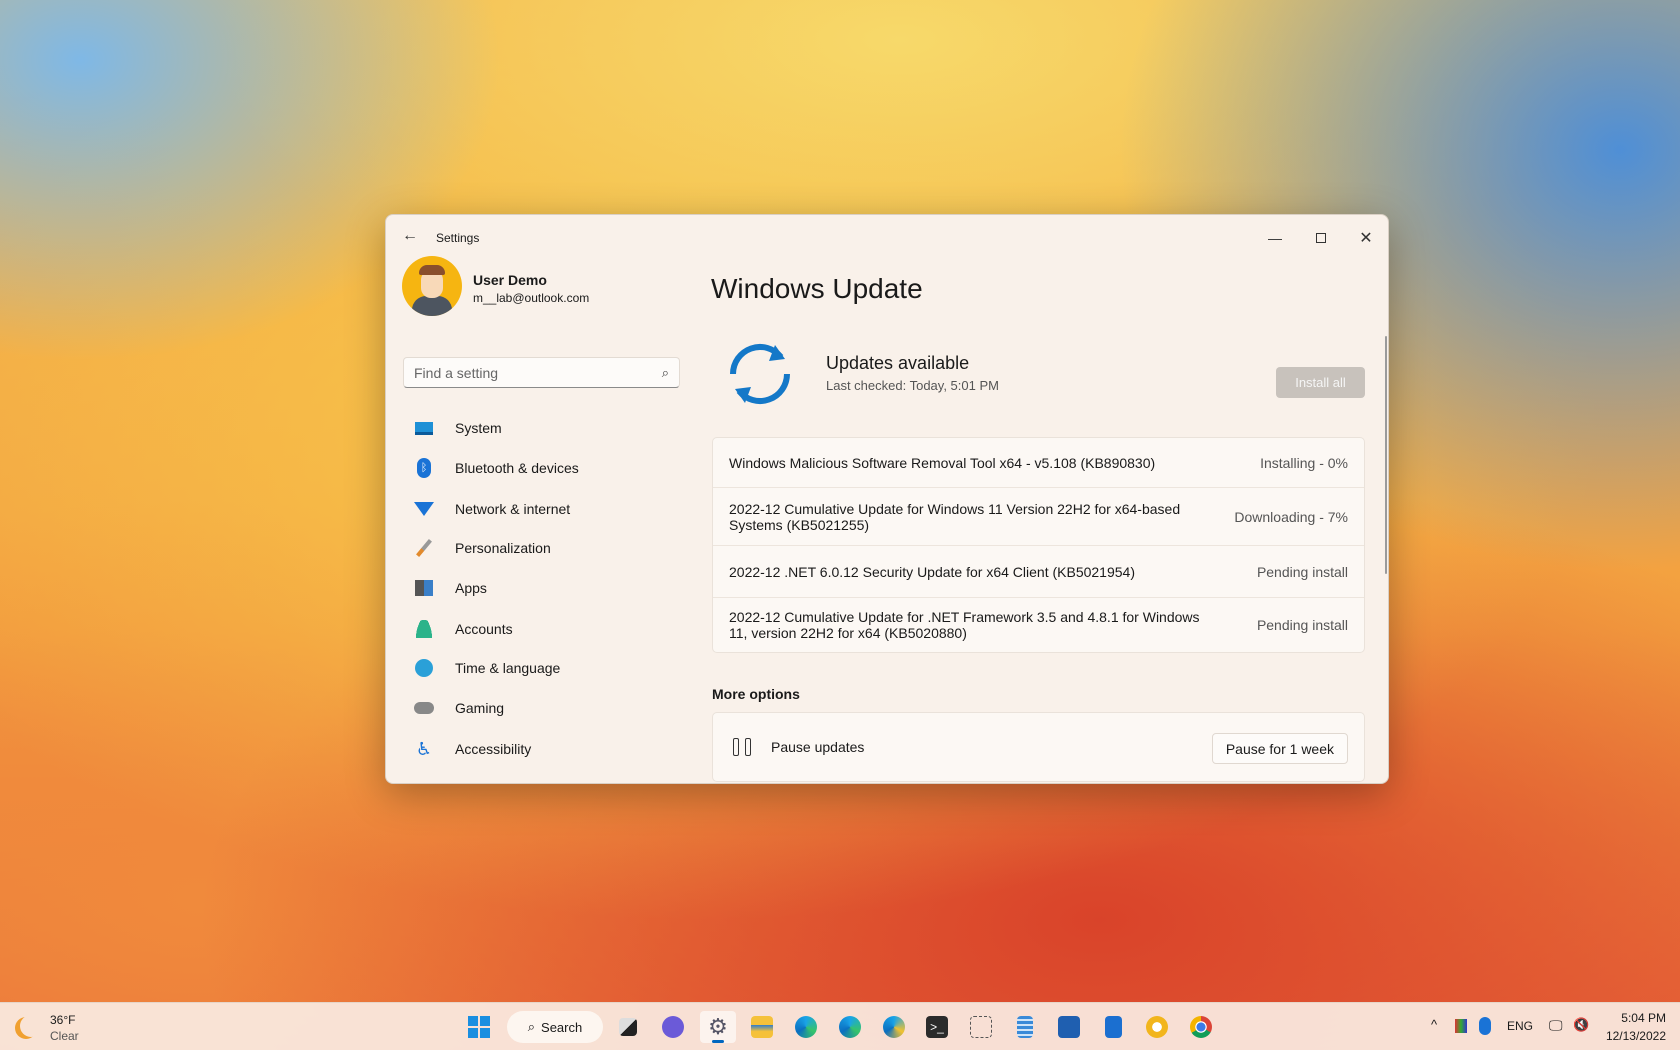 This screenshot has width=1680, height=1050. I want to click on window-title: Settings, so click(458, 238).